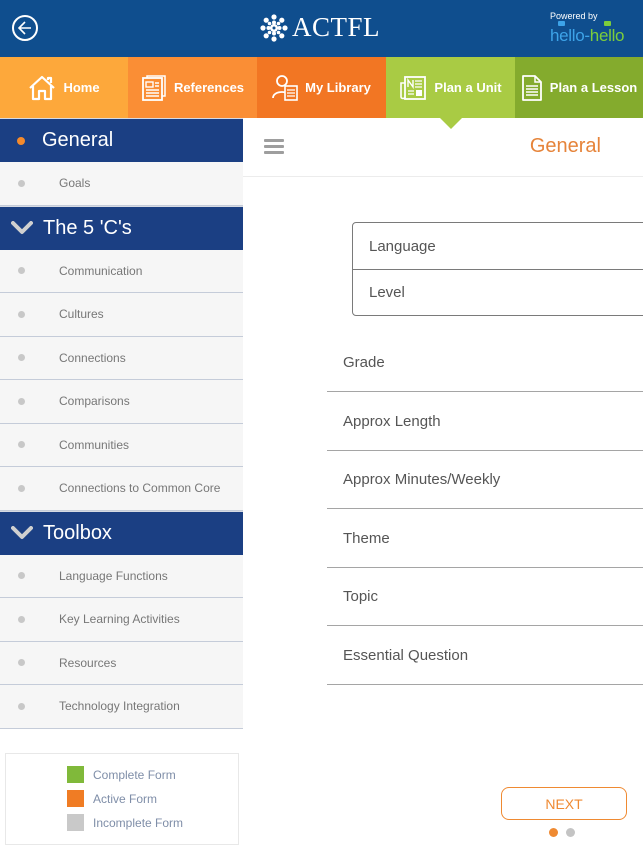 This screenshot has height=857, width=643. I want to click on topic-field: Topic, so click(485, 597).